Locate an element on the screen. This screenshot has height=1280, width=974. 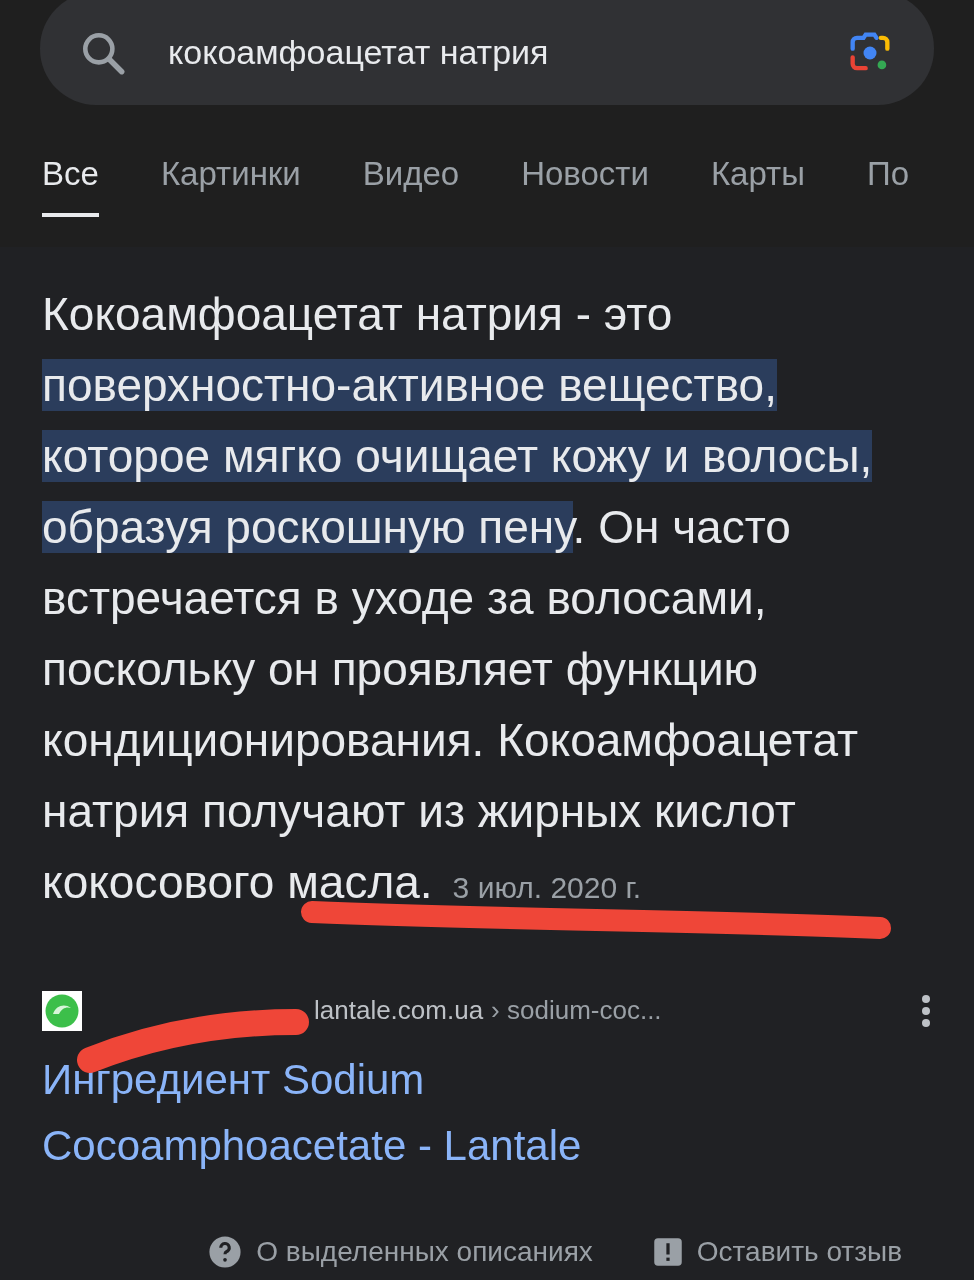
feedback-icon is located at coordinates (667, 1251).